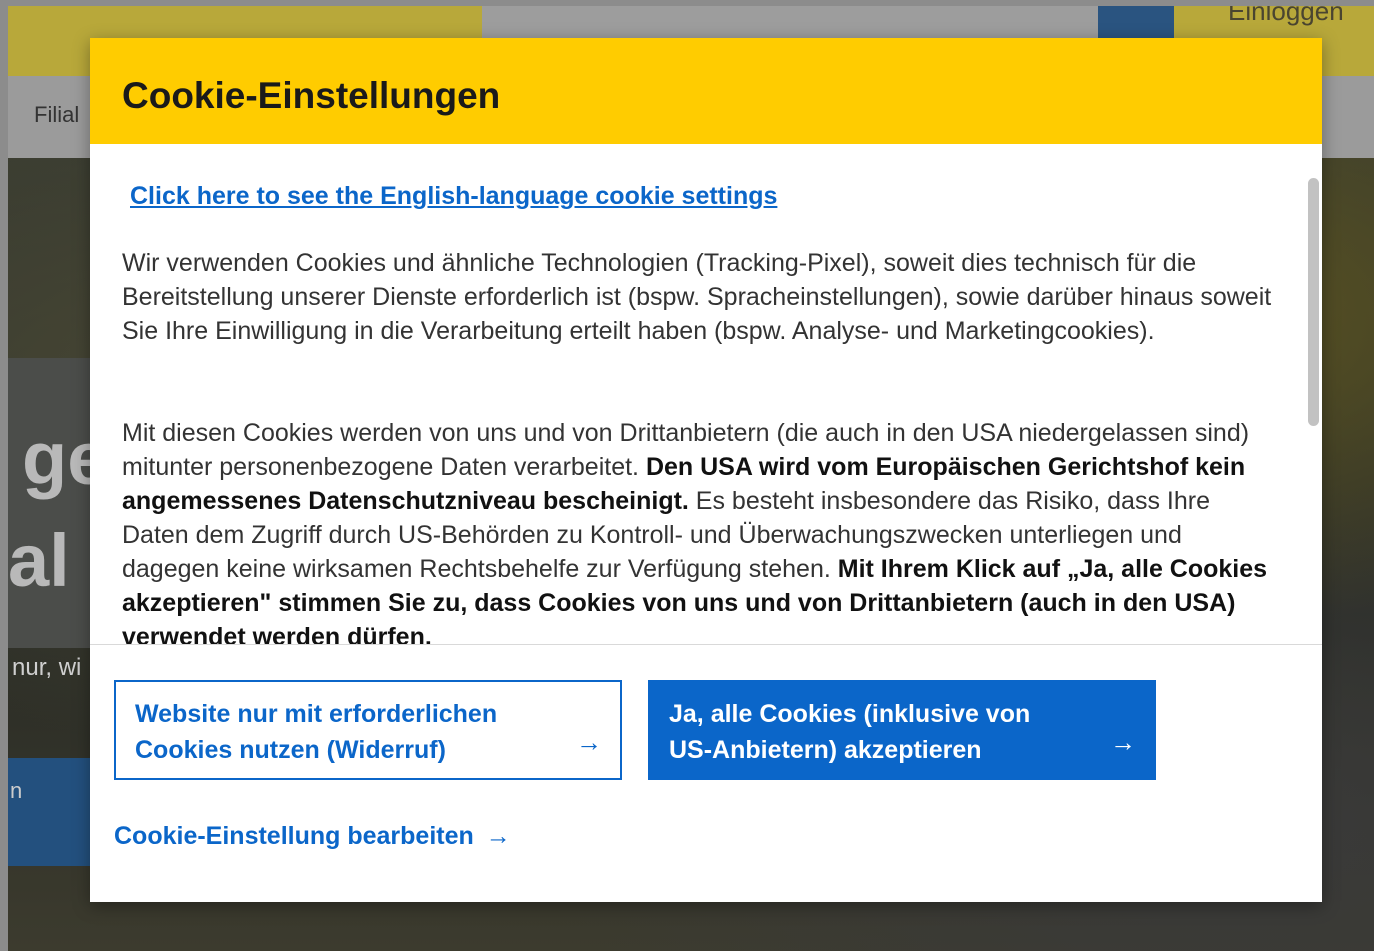 Image resolution: width=1374 pixels, height=951 pixels. What do you see at coordinates (311, 95) in the screenshot?
I see `dialog-title: Cookie-Einstellungen` at bounding box center [311, 95].